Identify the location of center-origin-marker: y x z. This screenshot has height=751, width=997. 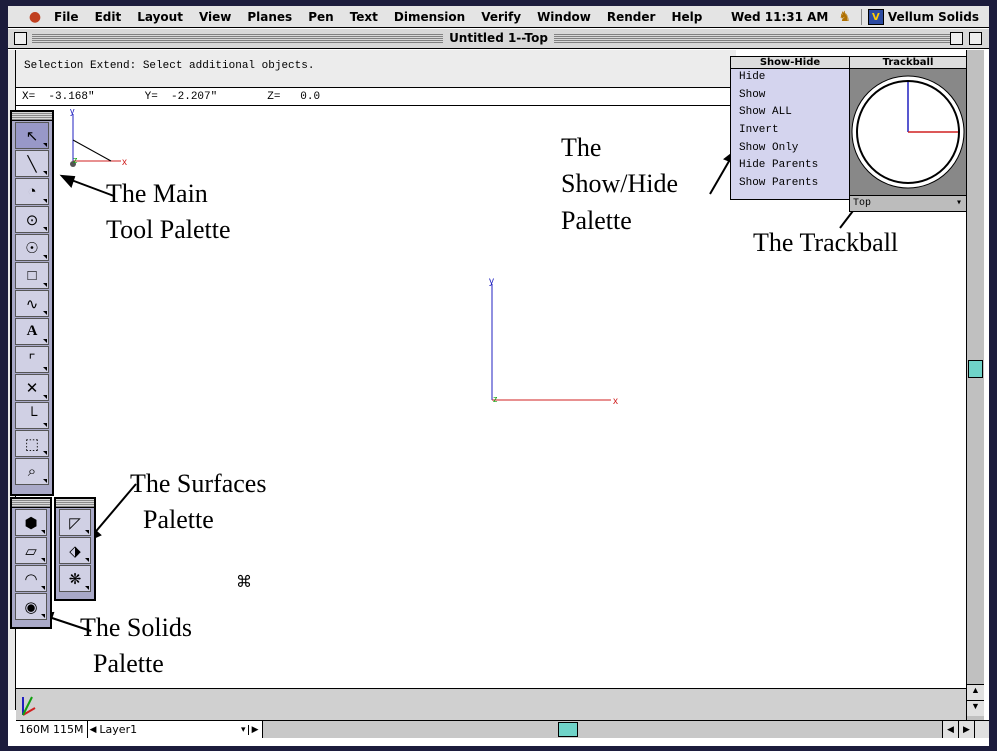
(553, 341).